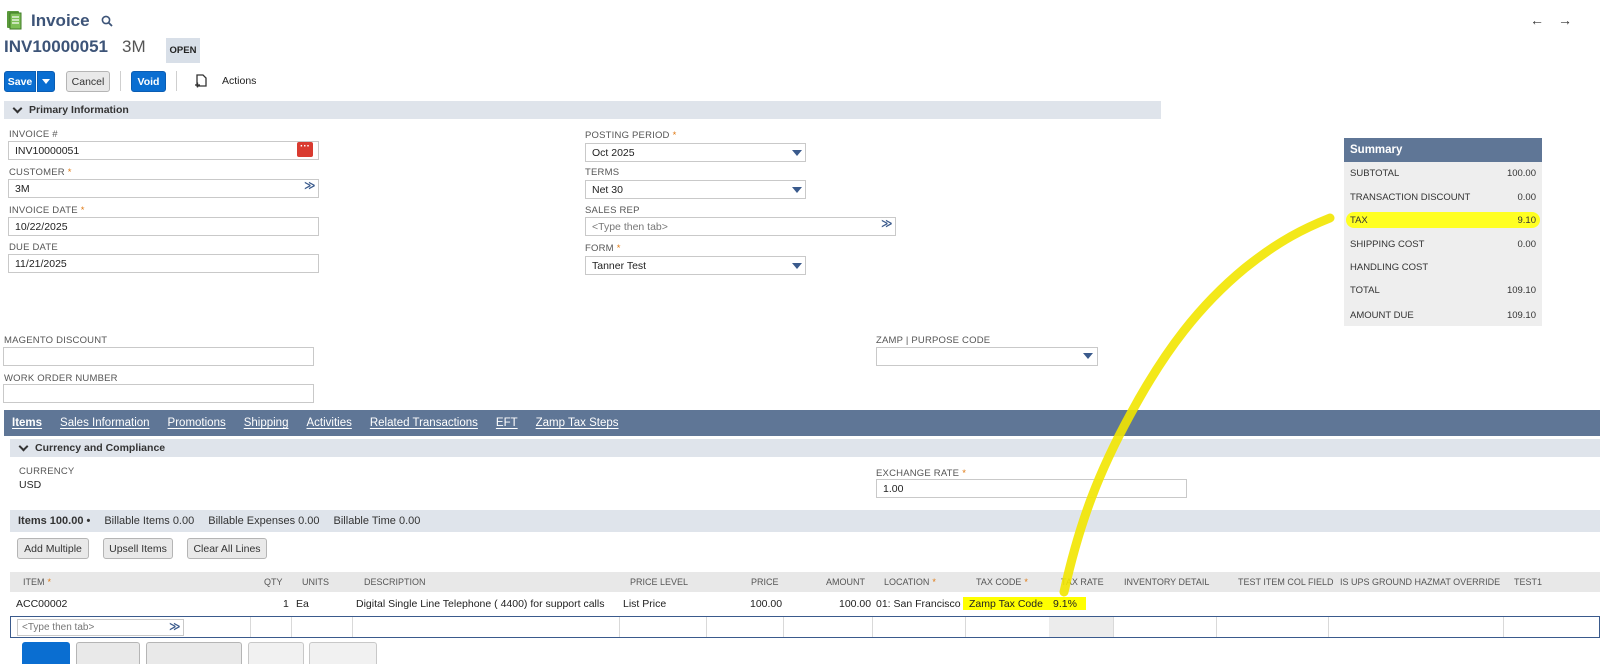  What do you see at coordinates (183, 50) in the screenshot?
I see `status-badge: OPEN` at bounding box center [183, 50].